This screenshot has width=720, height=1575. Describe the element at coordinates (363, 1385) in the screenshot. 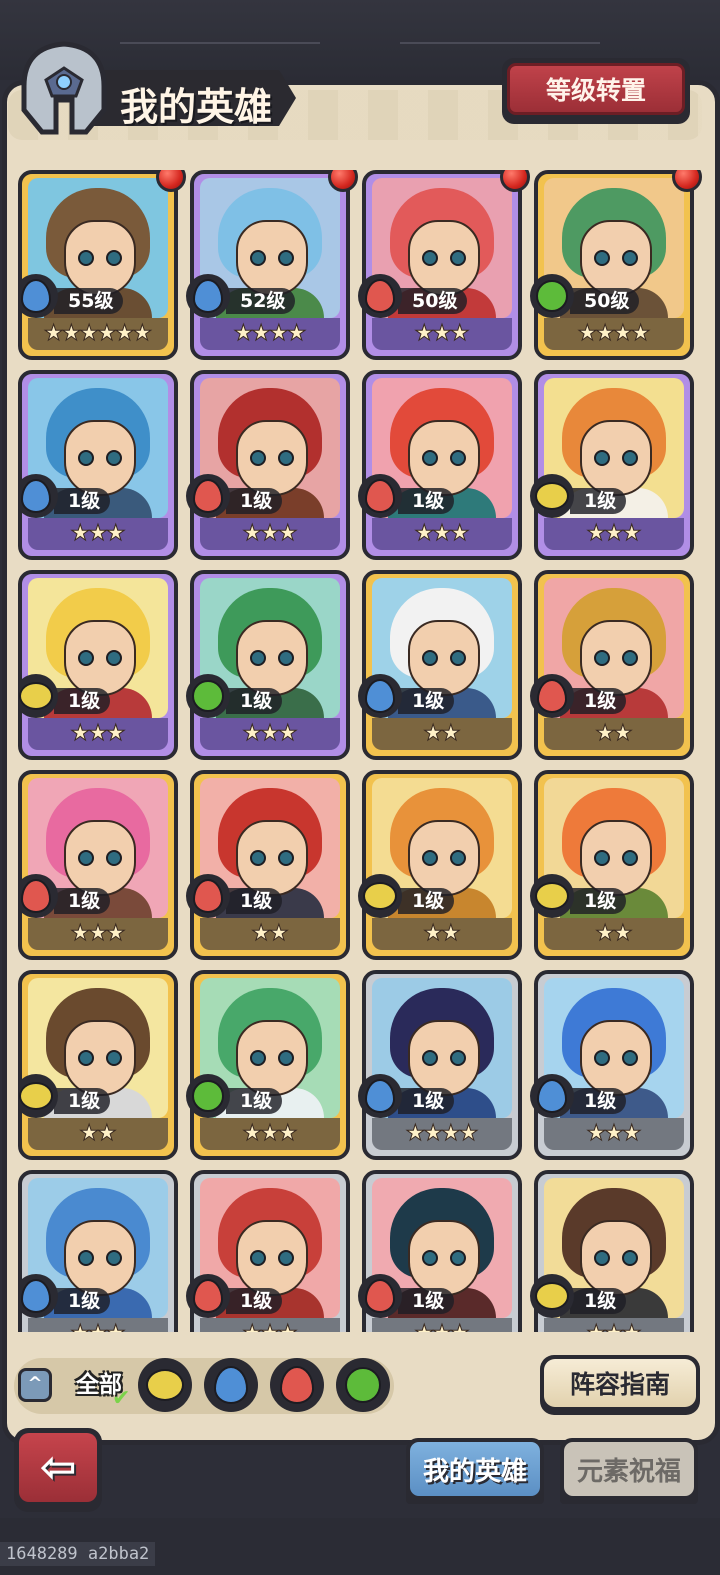

I see `filter-wind-button` at that location.